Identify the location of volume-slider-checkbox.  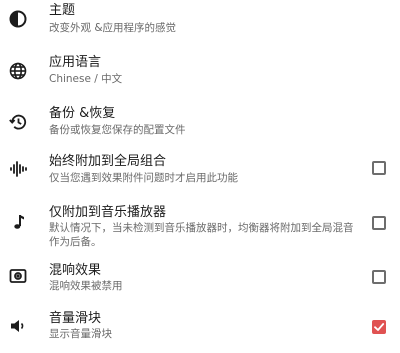
(379, 327).